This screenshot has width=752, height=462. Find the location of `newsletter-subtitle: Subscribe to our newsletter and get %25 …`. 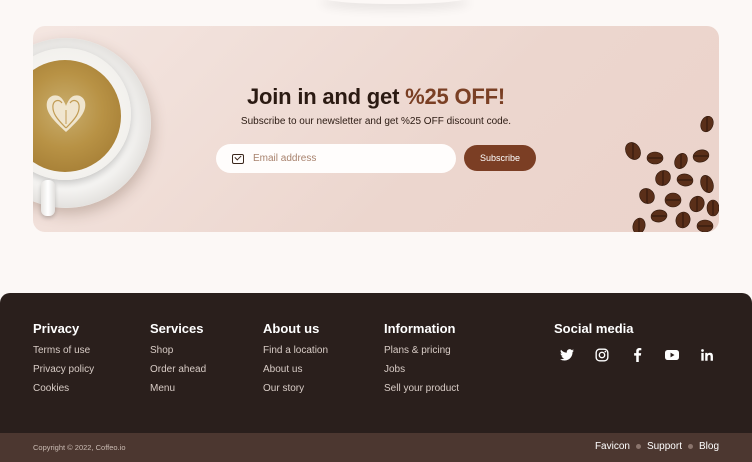

newsletter-subtitle: Subscribe to our newsletter and get %25 … is located at coordinates (376, 121).